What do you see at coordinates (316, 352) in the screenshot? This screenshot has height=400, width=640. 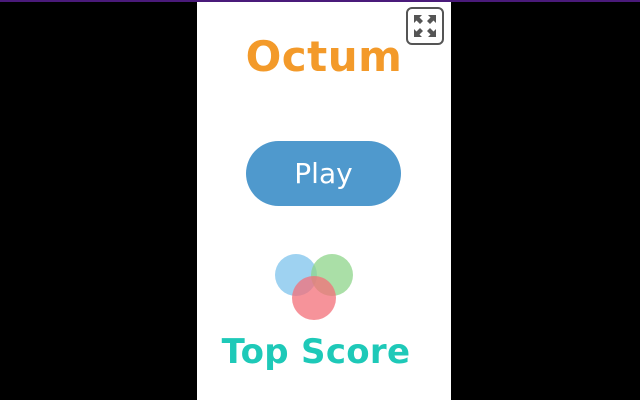 I see `top-score-label: Top Score` at bounding box center [316, 352].